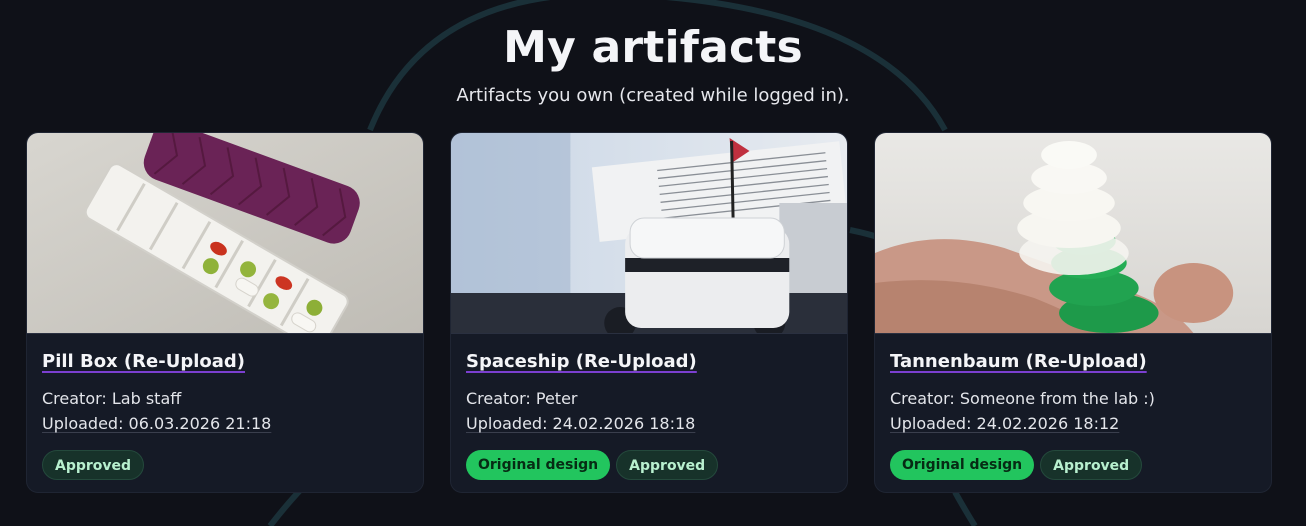 This screenshot has width=1306, height=526. What do you see at coordinates (157, 423) in the screenshot?
I see `uploaded-text: Uploaded: 06.03.2026 21:18` at bounding box center [157, 423].